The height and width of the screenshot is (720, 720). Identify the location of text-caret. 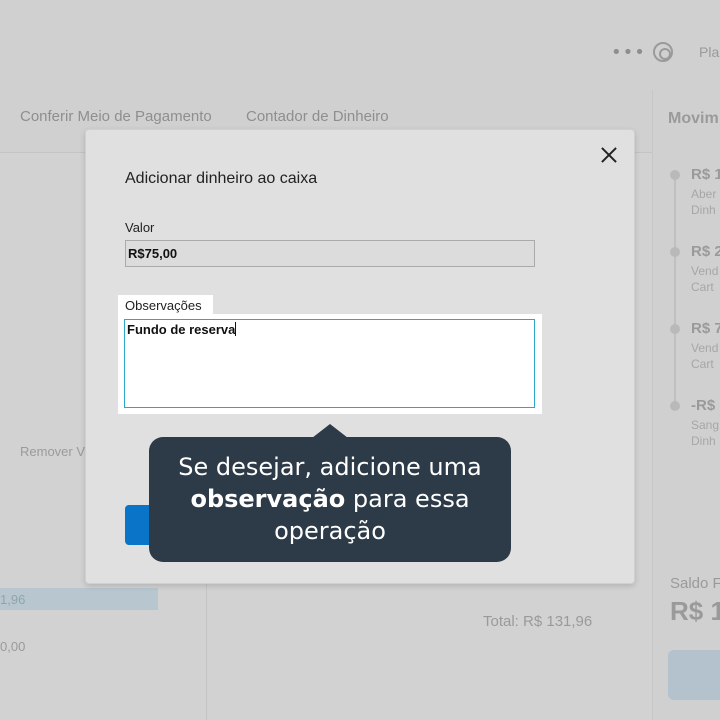
(236, 329).